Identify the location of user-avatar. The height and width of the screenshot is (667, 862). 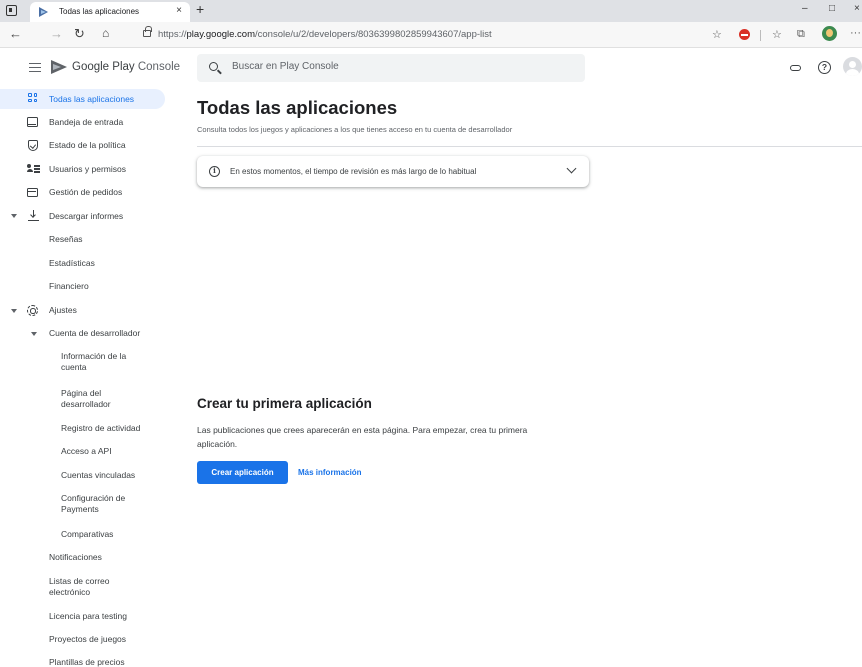
(852, 66).